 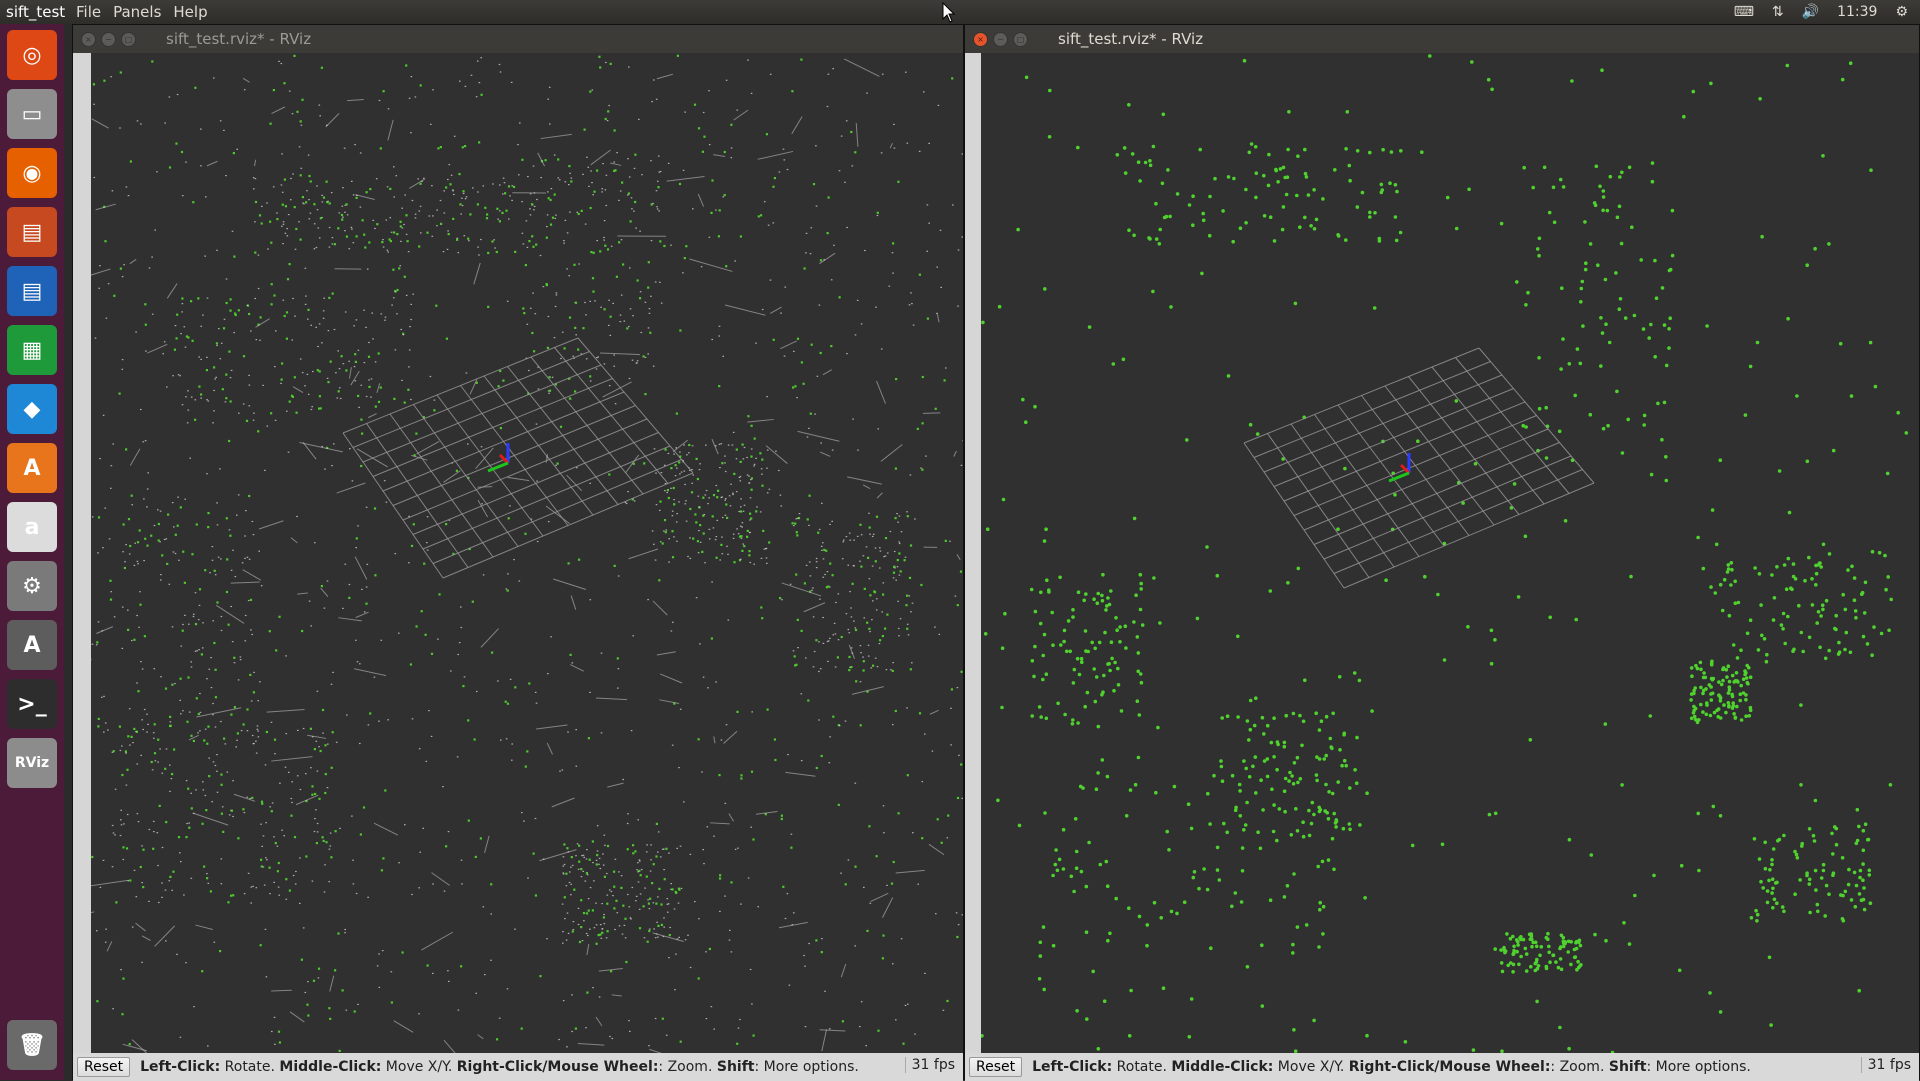 I want to click on indicator-area: ⌨ ⇅ 🔊 11:39 ⚙, so click(x=1827, y=12).